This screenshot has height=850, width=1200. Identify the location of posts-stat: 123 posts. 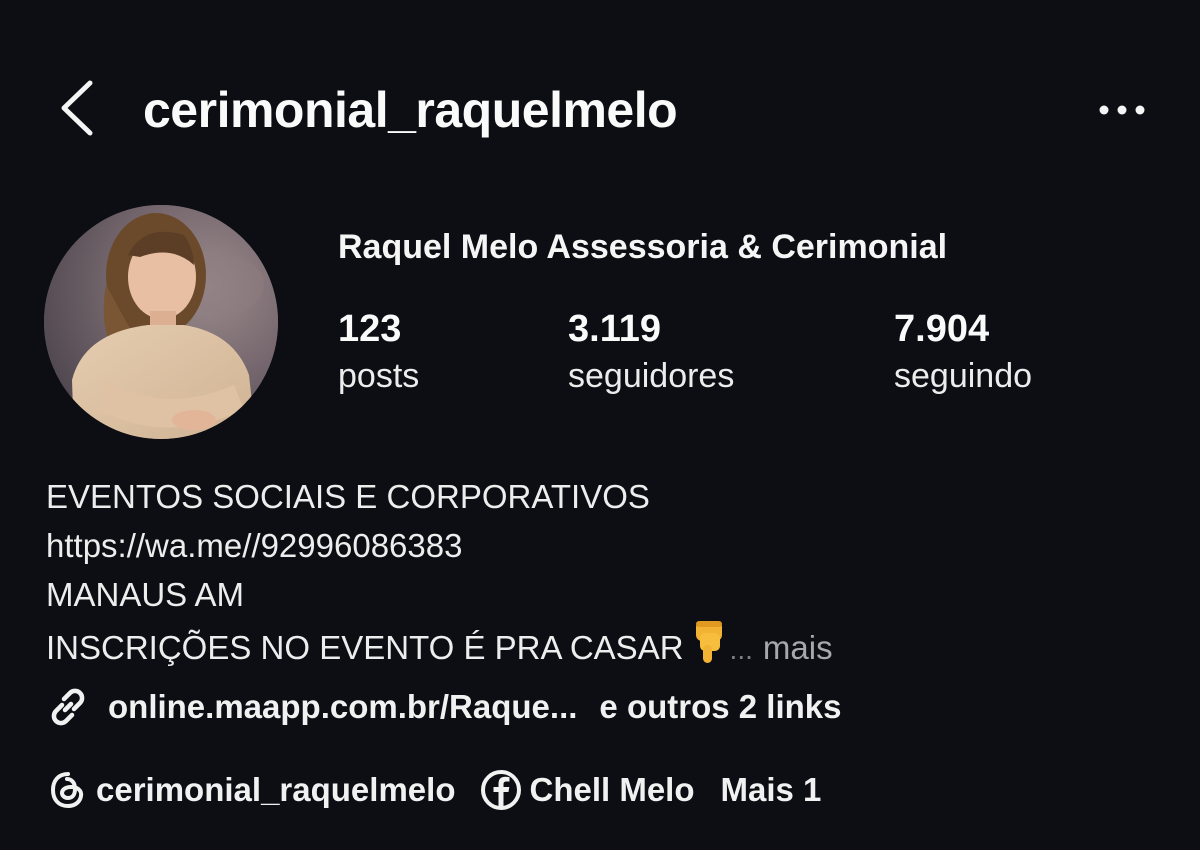
(378, 352).